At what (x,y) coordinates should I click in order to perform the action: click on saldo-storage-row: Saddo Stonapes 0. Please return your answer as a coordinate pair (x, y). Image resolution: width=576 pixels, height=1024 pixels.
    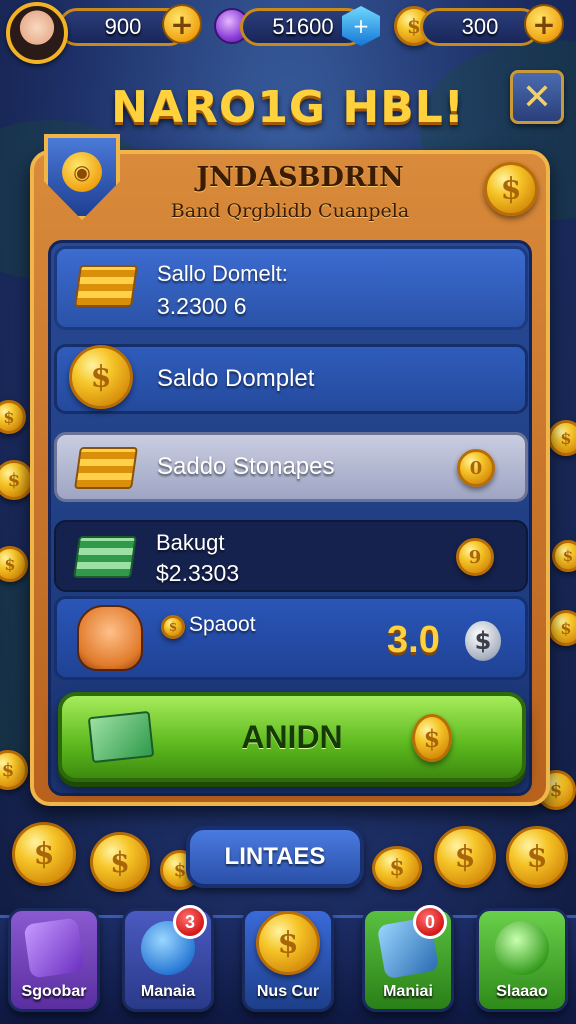
    Looking at the image, I should click on (291, 467).